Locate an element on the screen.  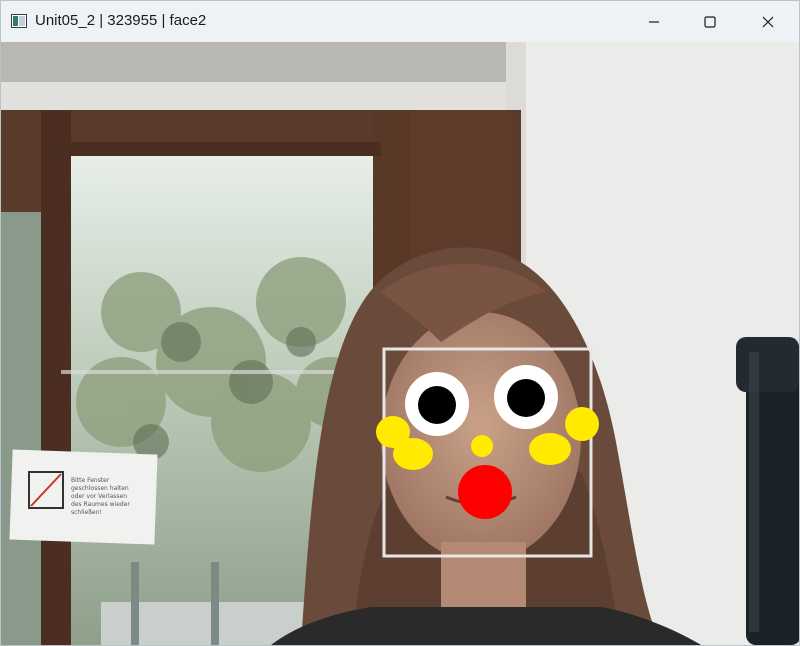
window-app-icon is located at coordinates (19, 21).